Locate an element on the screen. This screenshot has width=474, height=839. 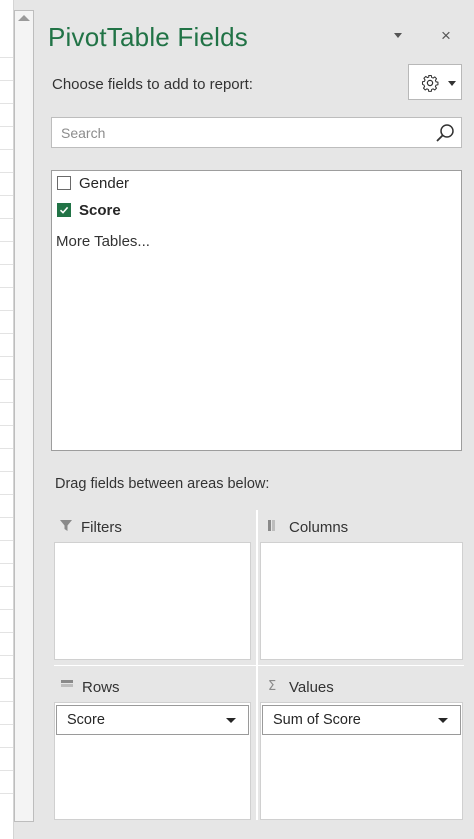
rows-icon is located at coordinates (67, 683).